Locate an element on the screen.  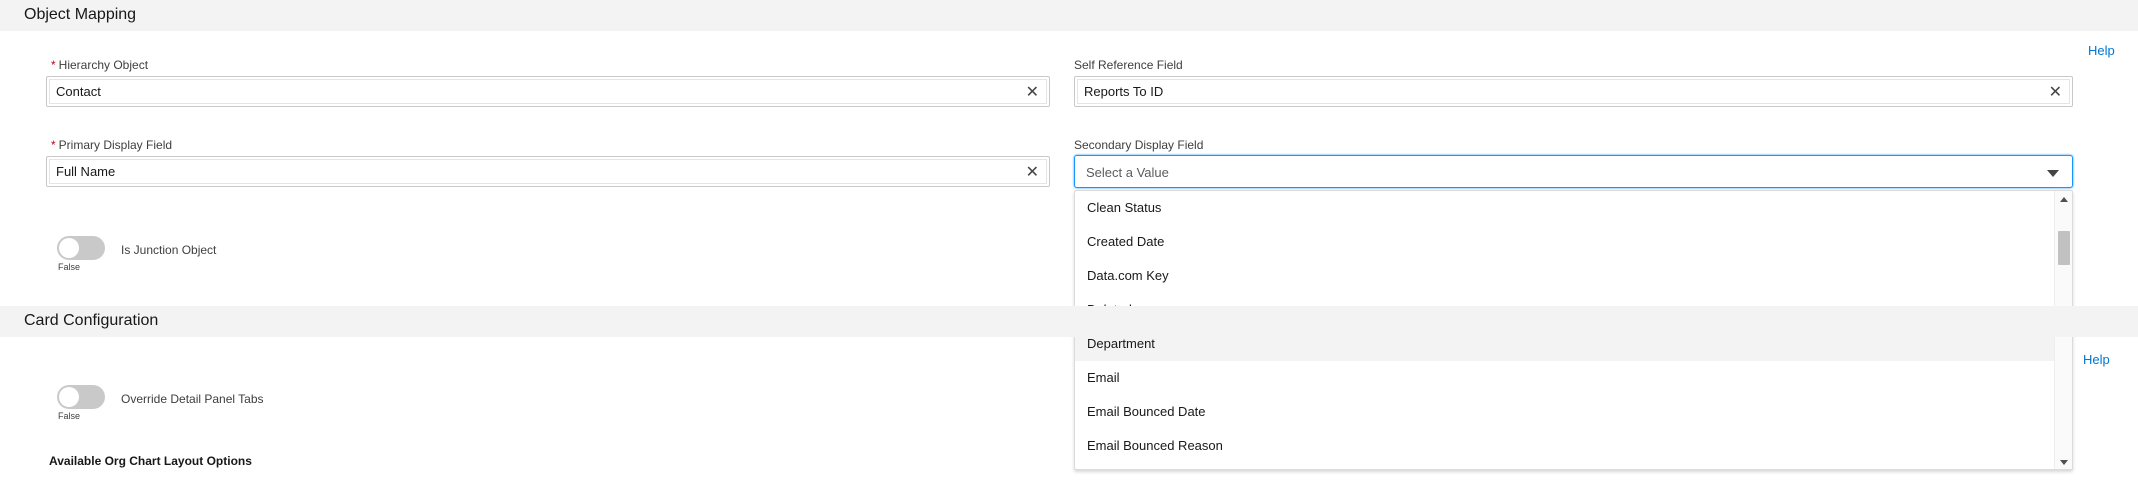
label-text: Primary Display Field is located at coordinates (115, 145).